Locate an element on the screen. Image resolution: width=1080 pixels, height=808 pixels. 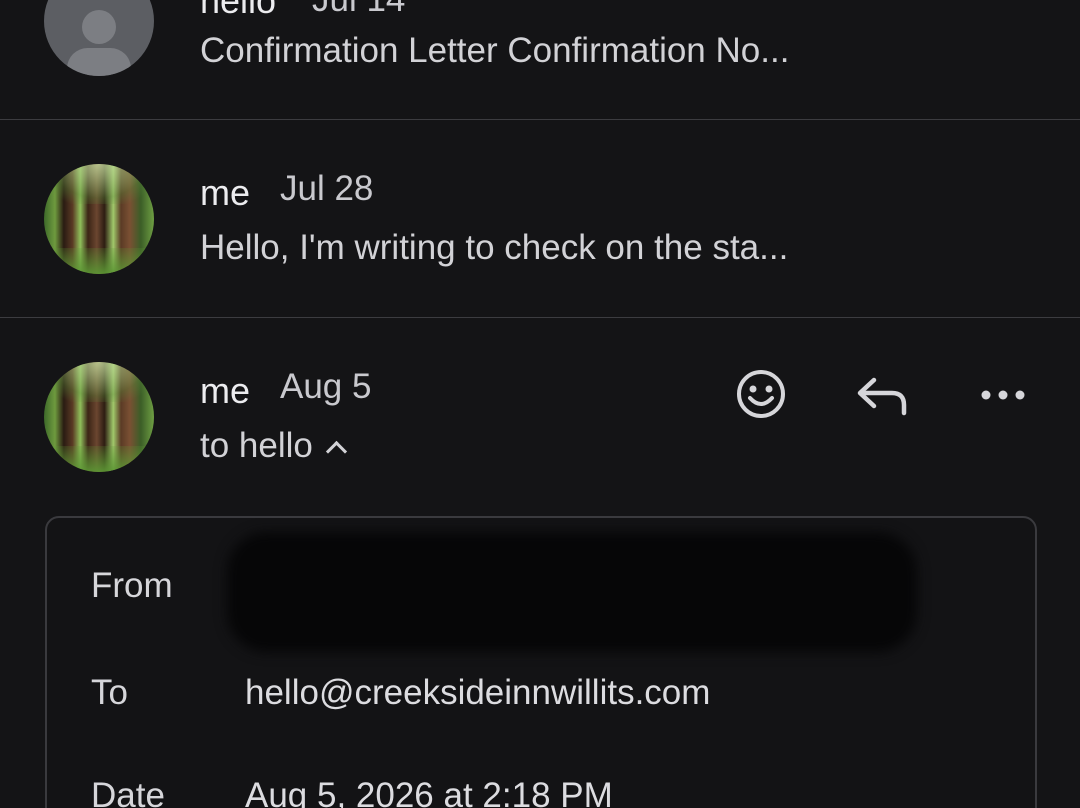
redacted-sender is located at coordinates (572, 592).